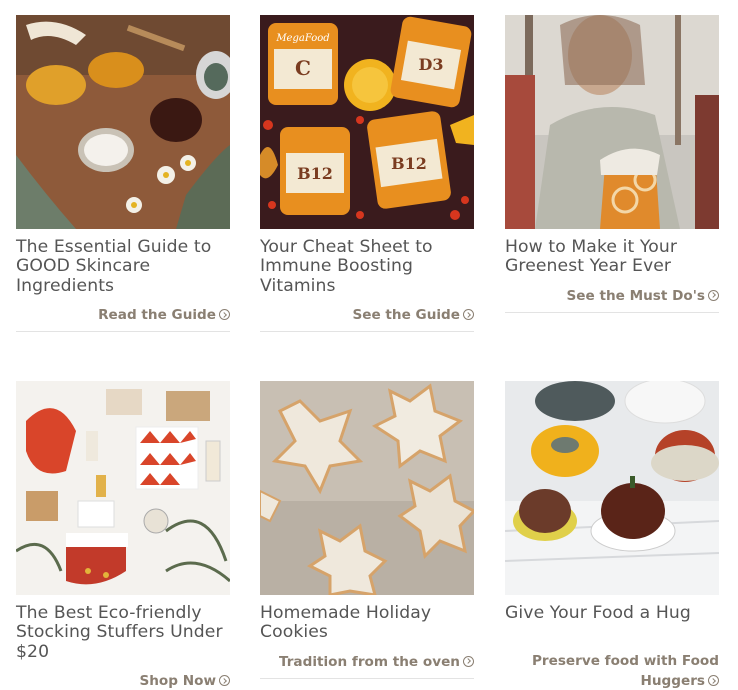  I want to click on card-image-skincare-ingredients, so click(123, 122).